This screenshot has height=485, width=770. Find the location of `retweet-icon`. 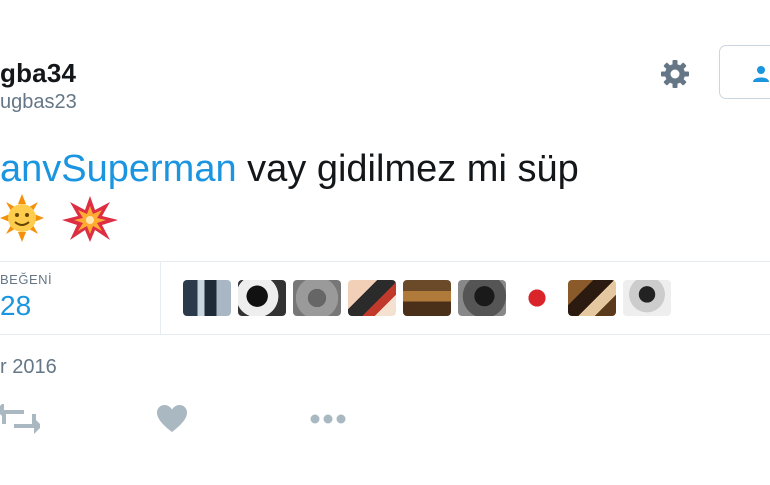

retweet-icon is located at coordinates (21, 418).